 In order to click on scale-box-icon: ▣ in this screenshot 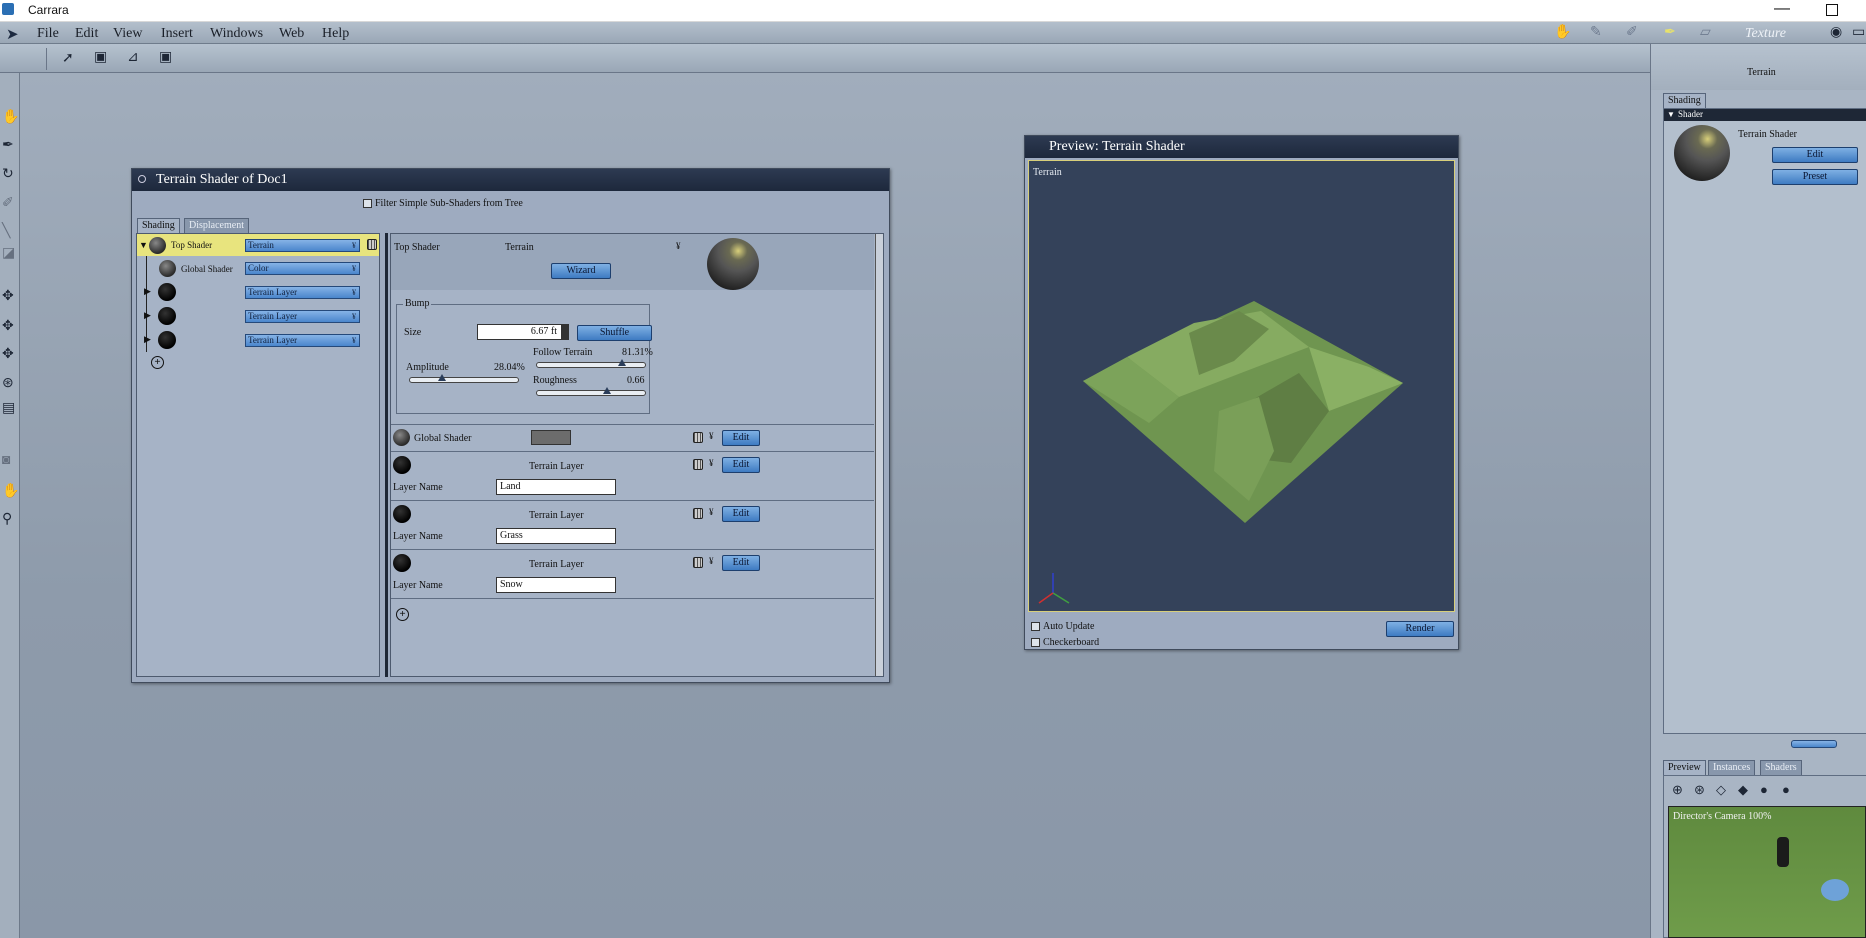, I will do `click(165, 57)`.